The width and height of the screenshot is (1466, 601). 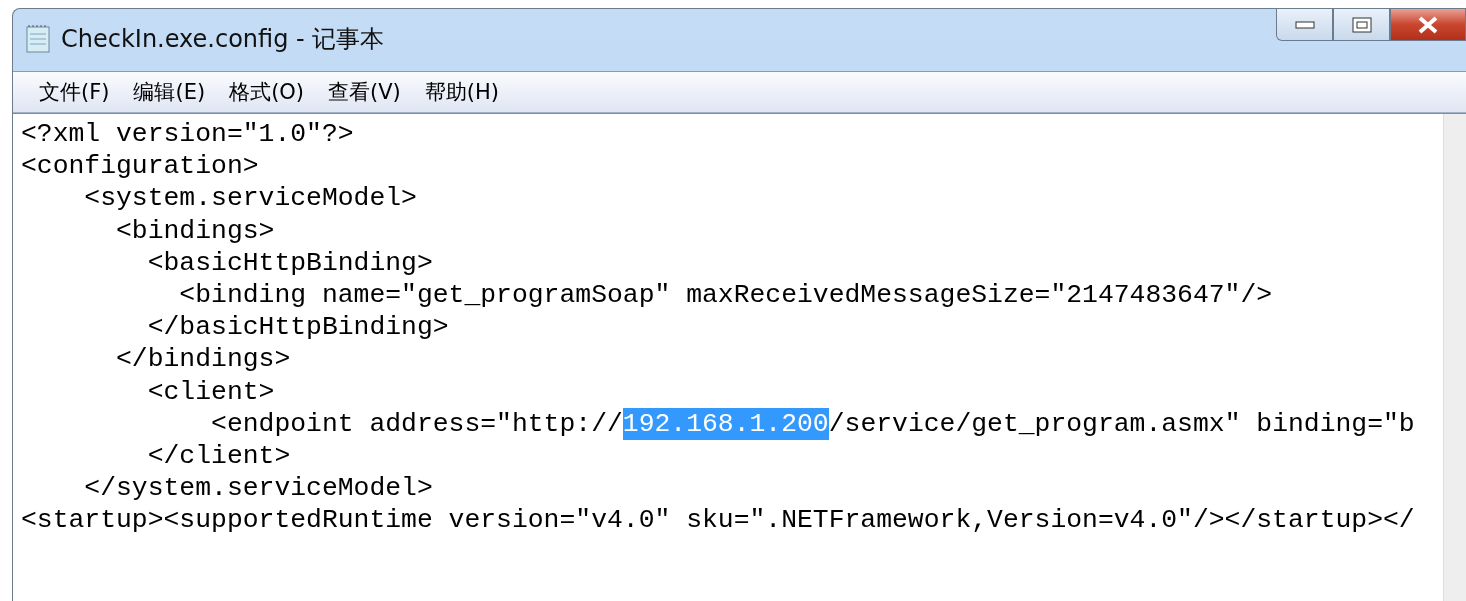 I want to click on window-title: CheckIn.exe.config - 记事本, so click(x=223, y=39).